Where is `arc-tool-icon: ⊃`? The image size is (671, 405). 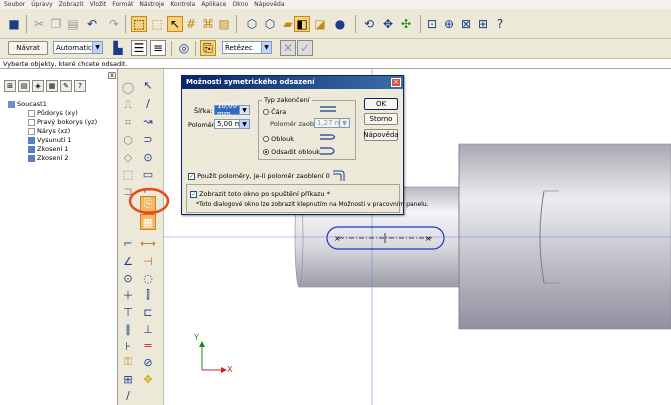
arc-tool-icon: ⊃ is located at coordinates (148, 139).